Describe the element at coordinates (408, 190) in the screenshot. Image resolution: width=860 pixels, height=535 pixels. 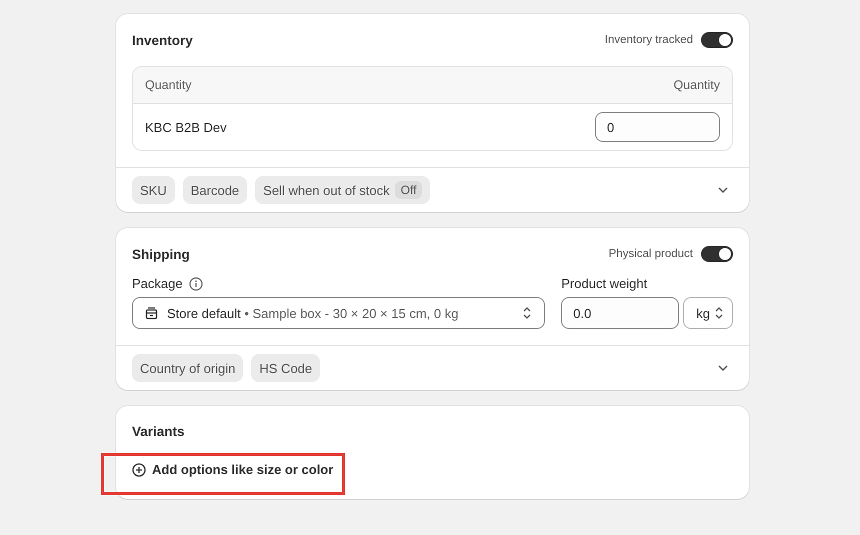
I see `status-badge: Off` at that location.